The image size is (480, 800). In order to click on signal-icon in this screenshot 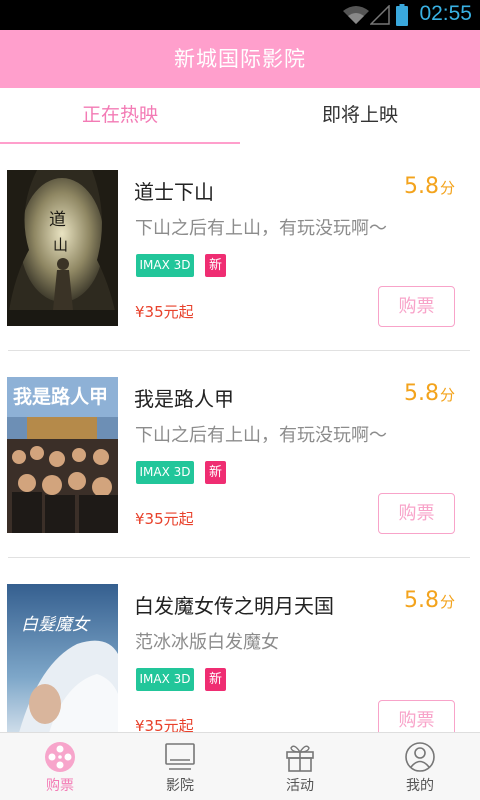, I will do `click(380, 15)`.